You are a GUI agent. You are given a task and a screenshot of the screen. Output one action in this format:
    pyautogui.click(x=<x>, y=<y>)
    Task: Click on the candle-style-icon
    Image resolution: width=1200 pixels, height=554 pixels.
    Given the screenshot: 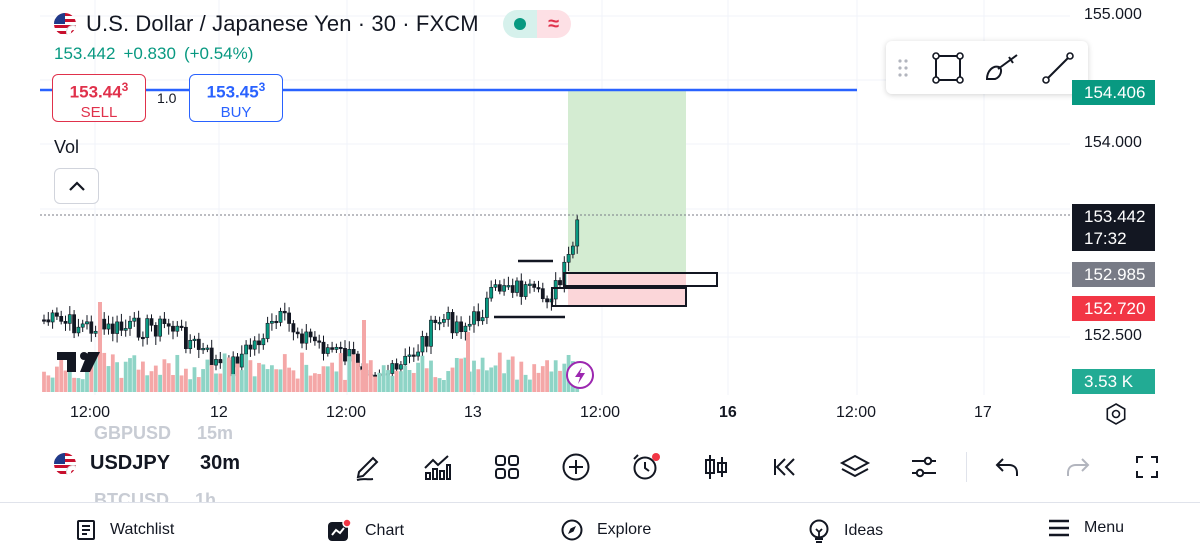 What is the action you would take?
    pyautogui.click(x=716, y=467)
    